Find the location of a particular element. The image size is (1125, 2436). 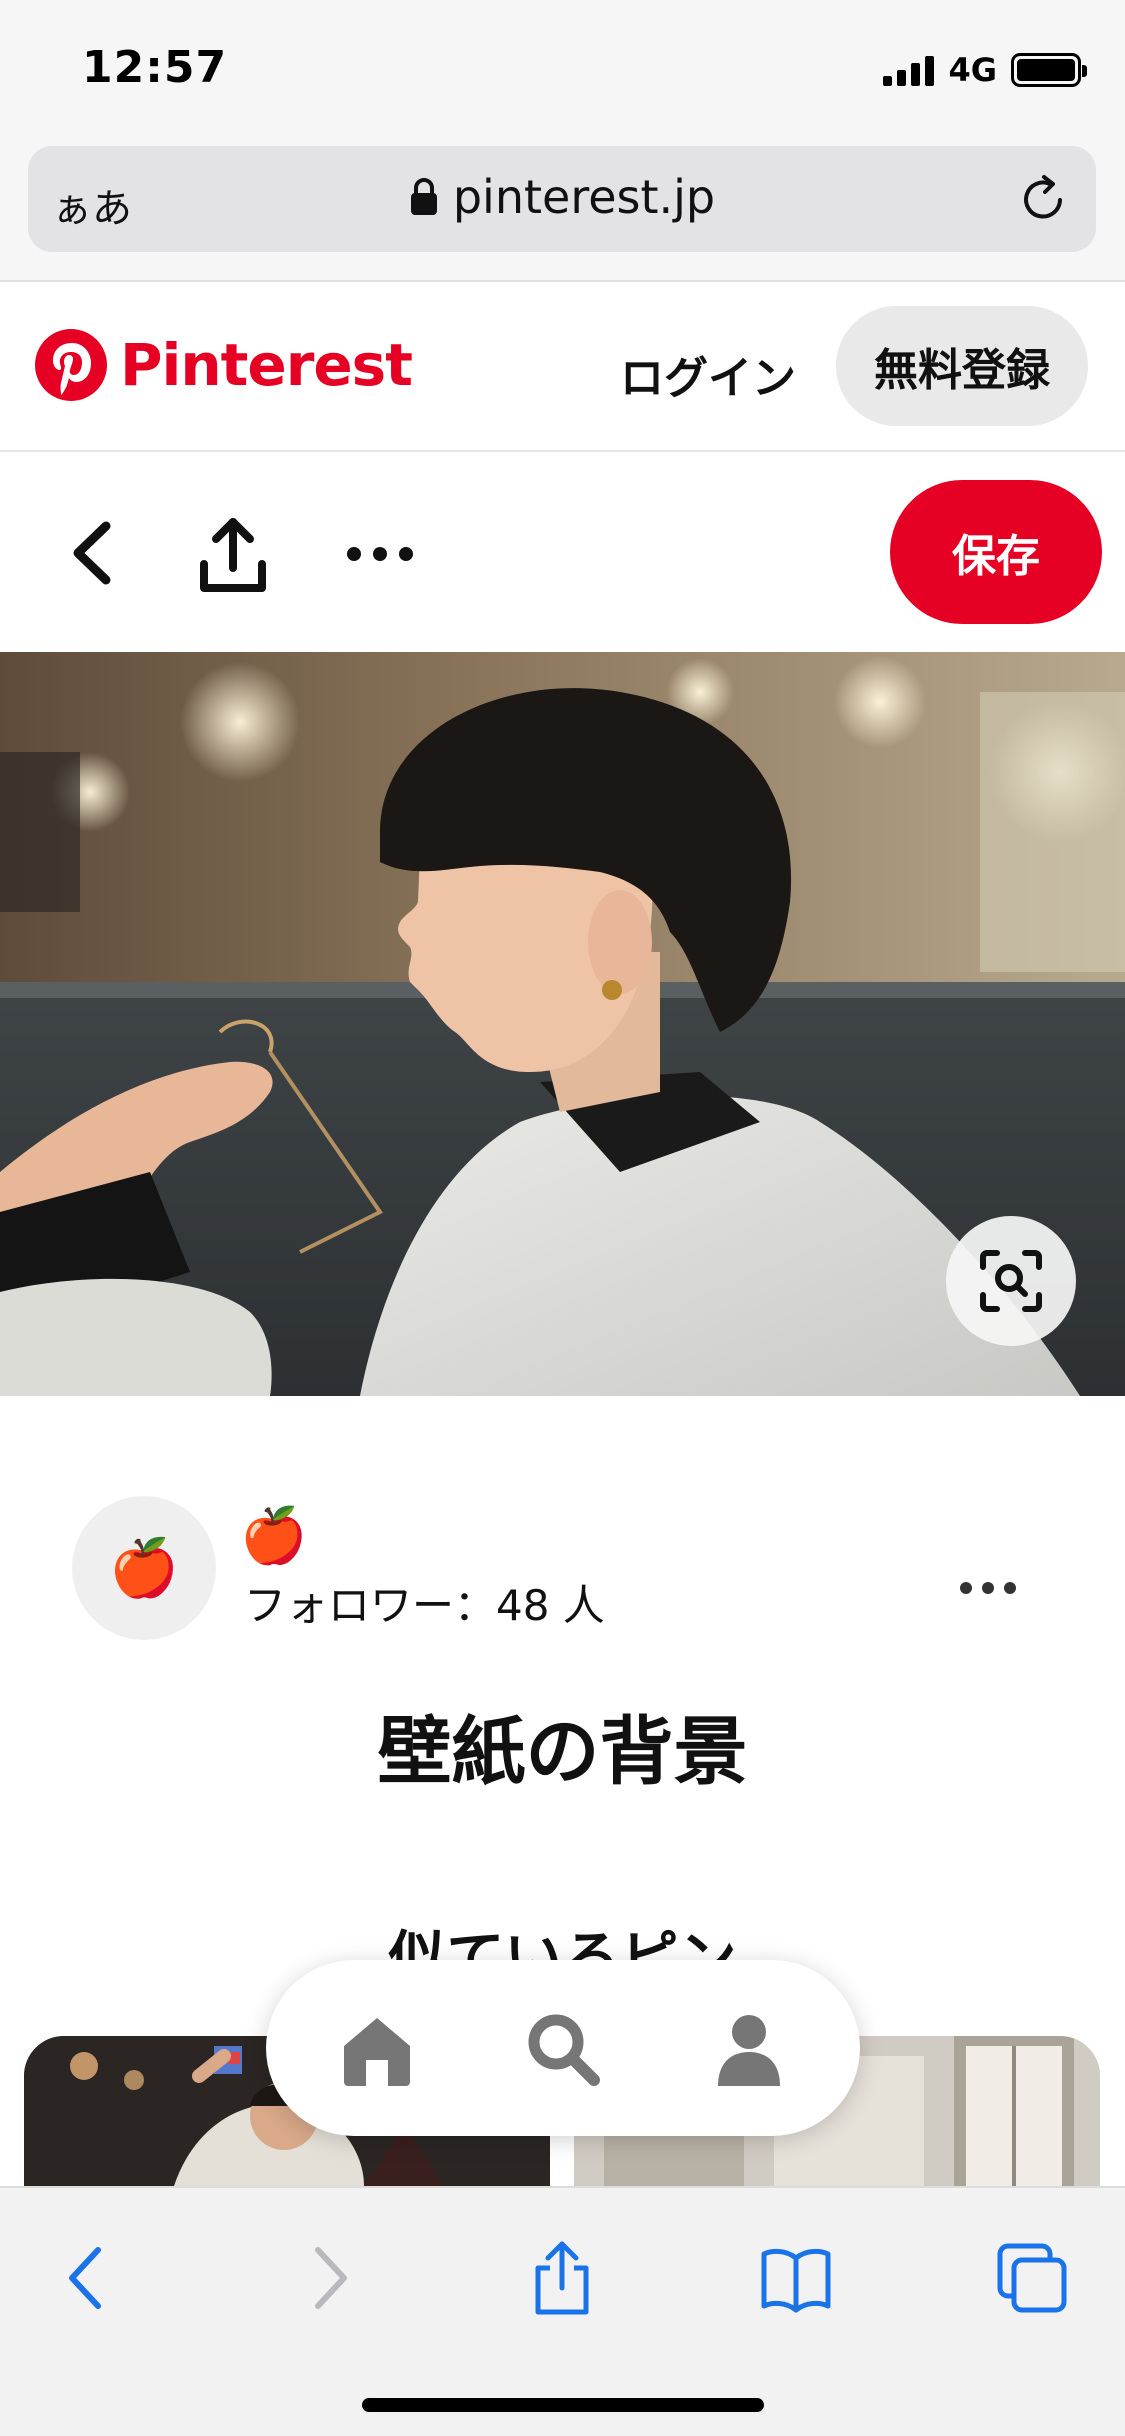

network-type: 4G is located at coordinates (972, 70).